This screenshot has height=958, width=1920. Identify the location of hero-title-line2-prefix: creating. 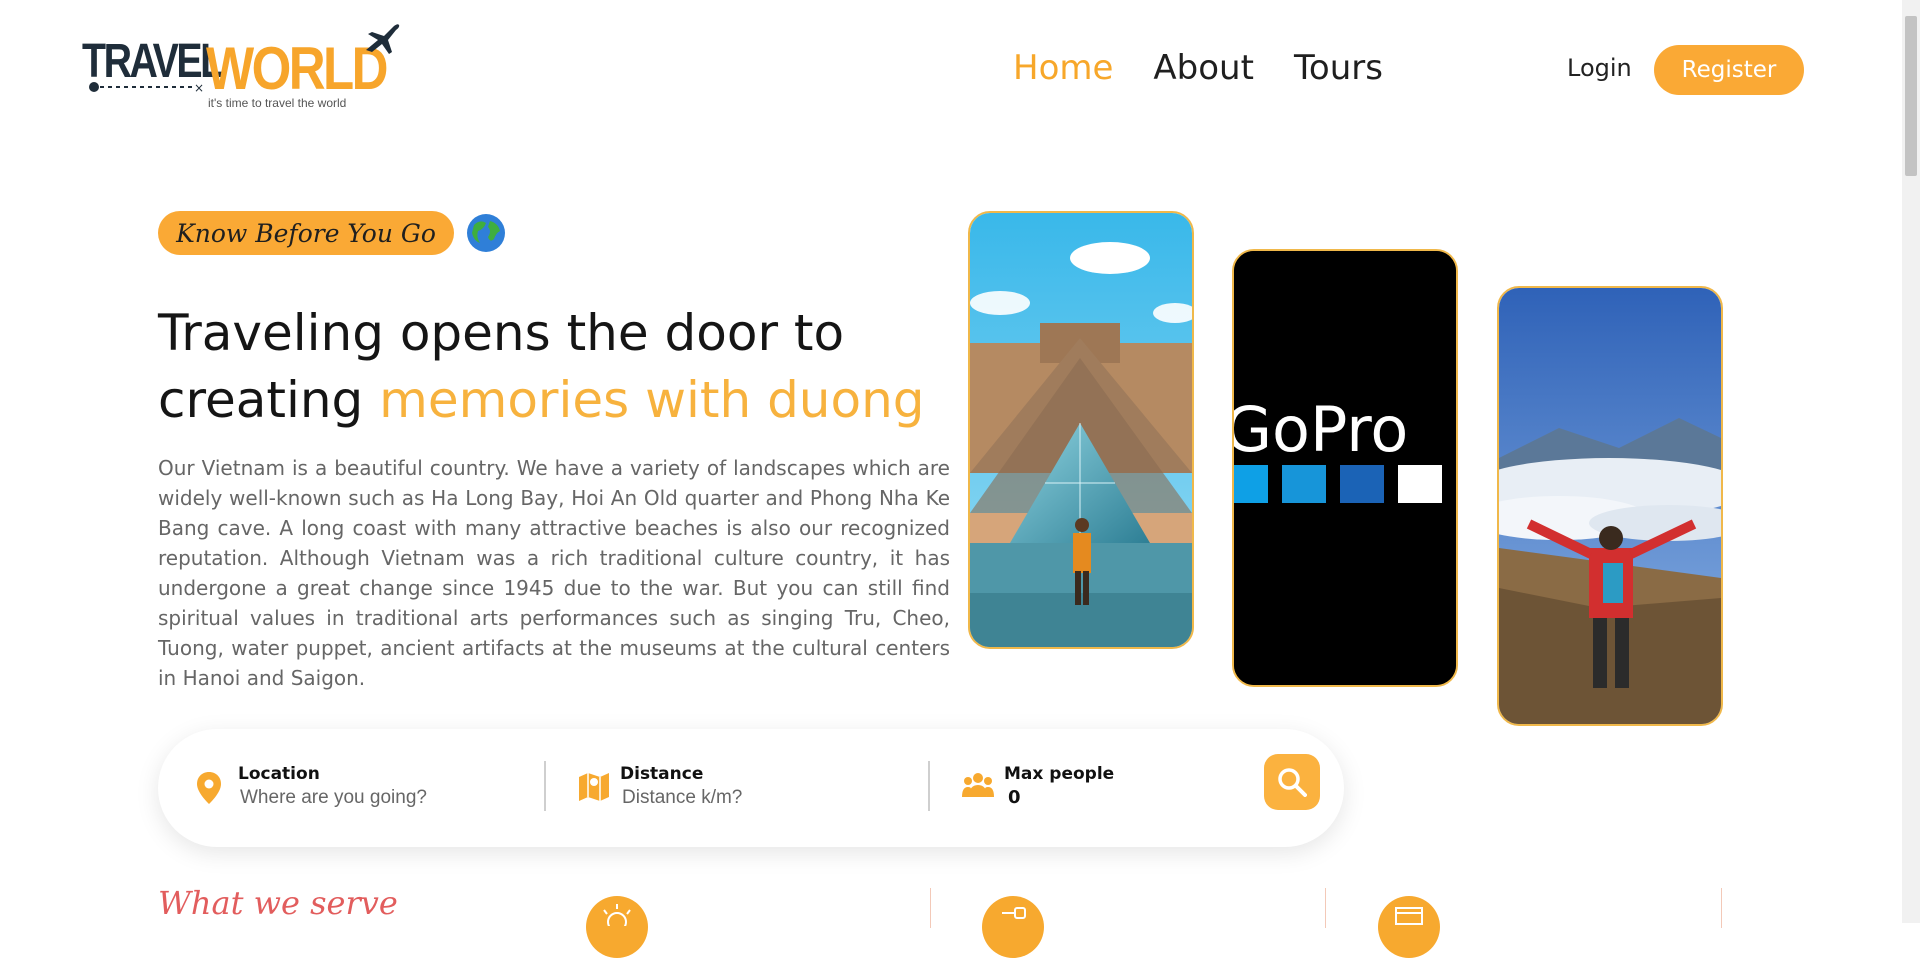
(269, 400).